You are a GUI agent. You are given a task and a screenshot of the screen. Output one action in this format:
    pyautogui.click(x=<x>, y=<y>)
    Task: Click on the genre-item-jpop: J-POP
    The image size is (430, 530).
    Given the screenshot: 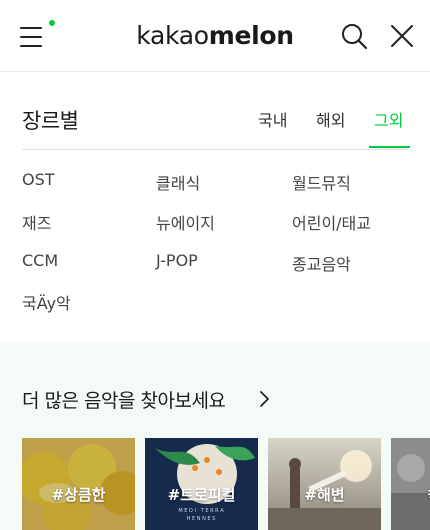 What is the action you would take?
    pyautogui.click(x=177, y=260)
    